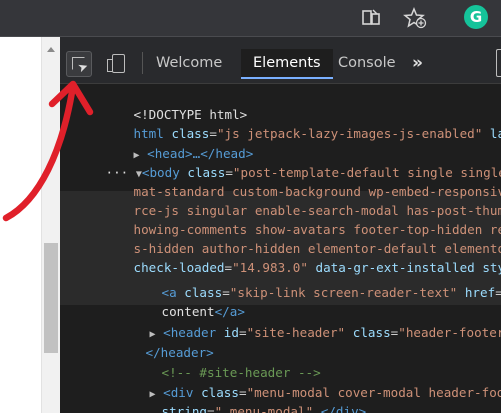  Describe the element at coordinates (218, 362) in the screenshot. I see `dom-line-comment: <!-- #site-header -->` at that location.